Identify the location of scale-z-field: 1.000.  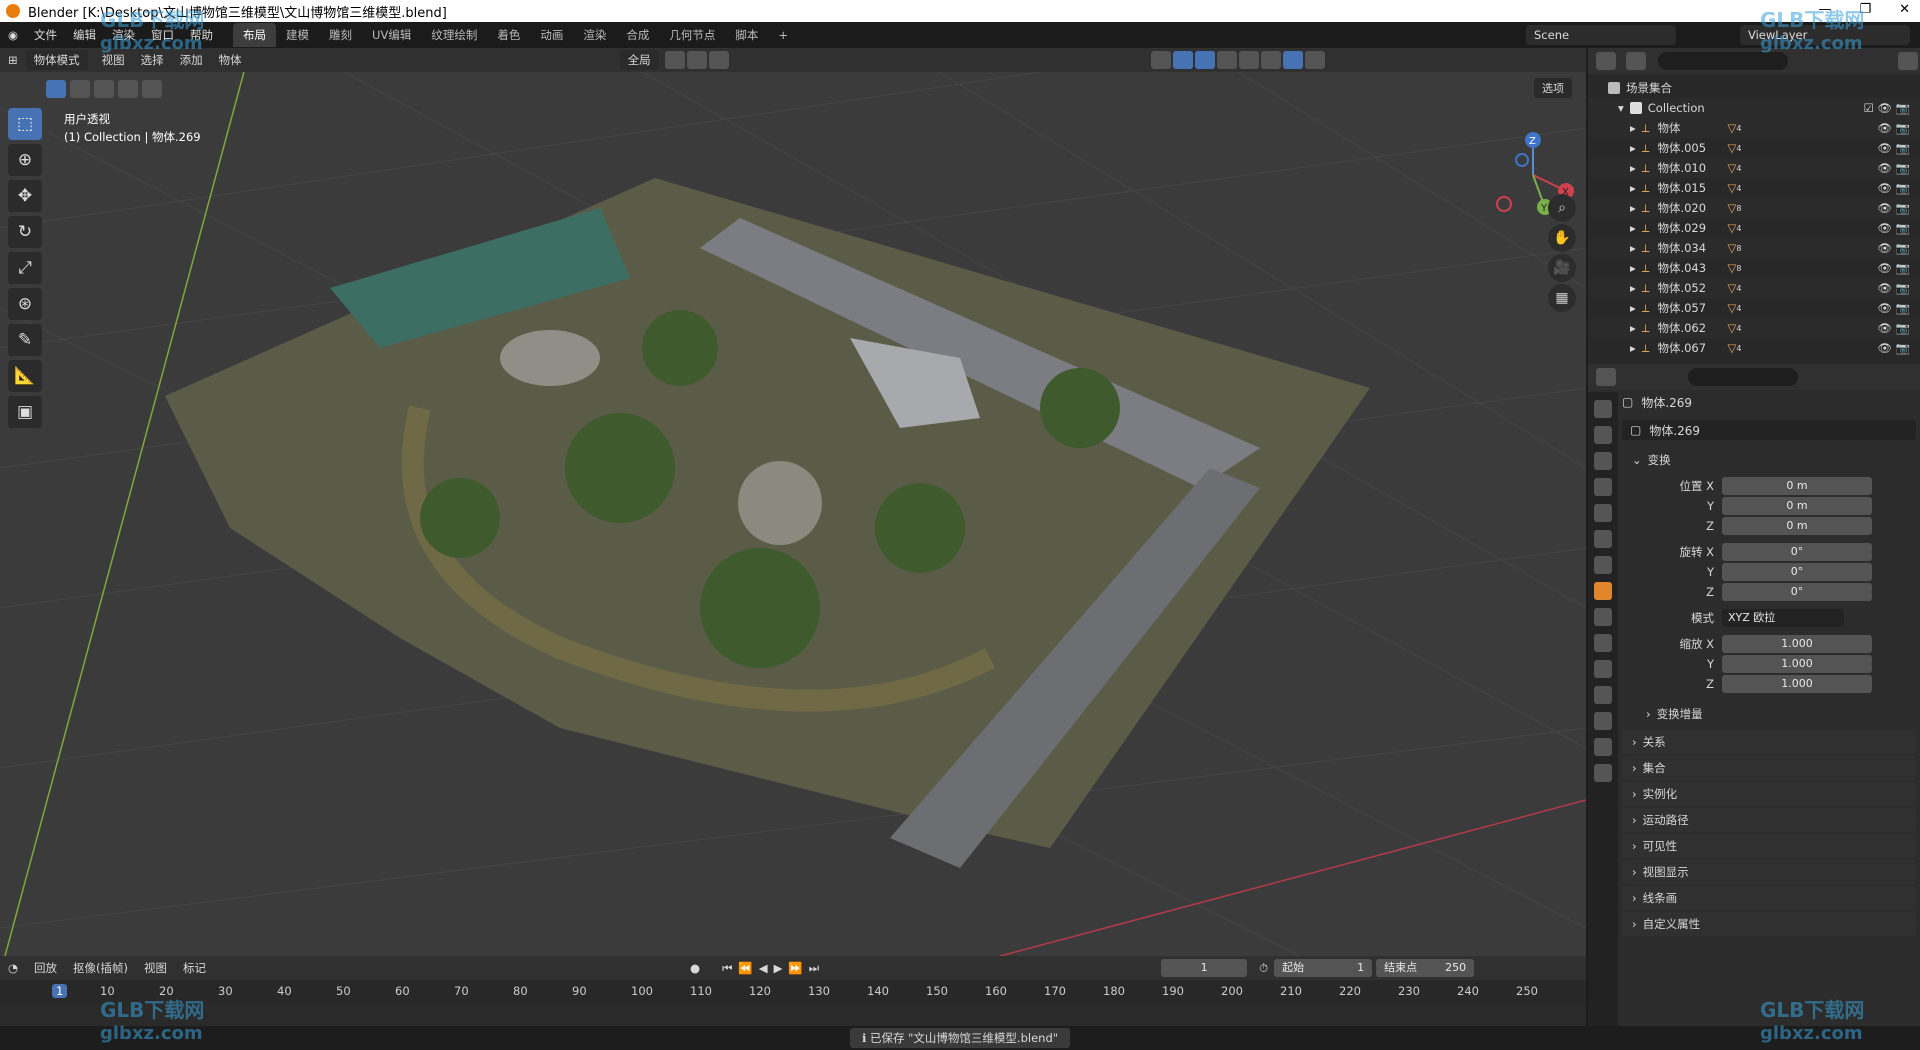
(1797, 684).